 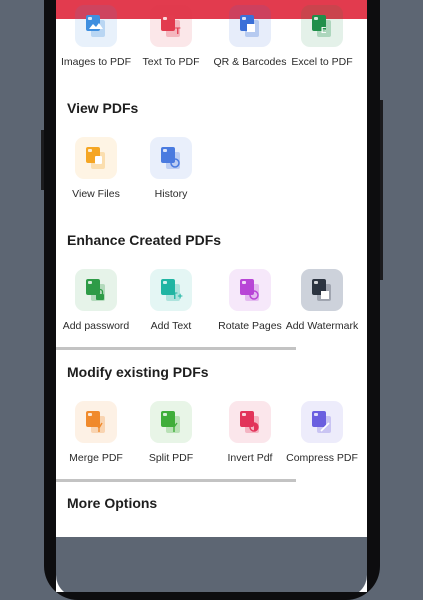 What do you see at coordinates (250, 326) in the screenshot?
I see `tool-label: Rotate Pages` at bounding box center [250, 326].